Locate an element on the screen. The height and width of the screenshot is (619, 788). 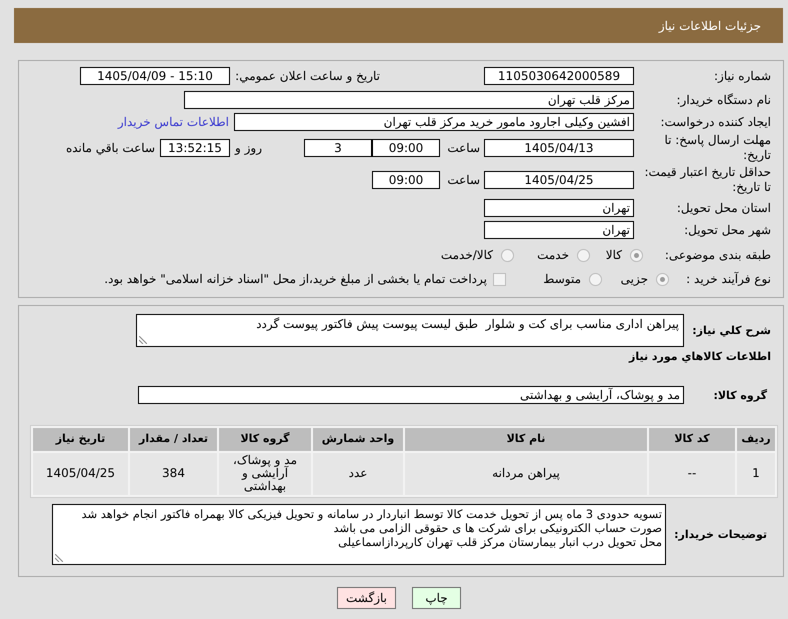
option-label: کالا is located at coordinates (614, 255).